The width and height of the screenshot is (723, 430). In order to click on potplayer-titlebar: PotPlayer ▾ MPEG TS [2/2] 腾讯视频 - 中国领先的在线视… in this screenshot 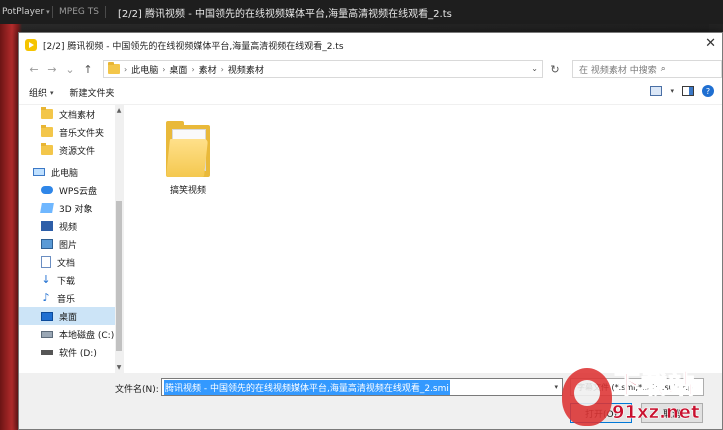, I will do `click(361, 12)`.